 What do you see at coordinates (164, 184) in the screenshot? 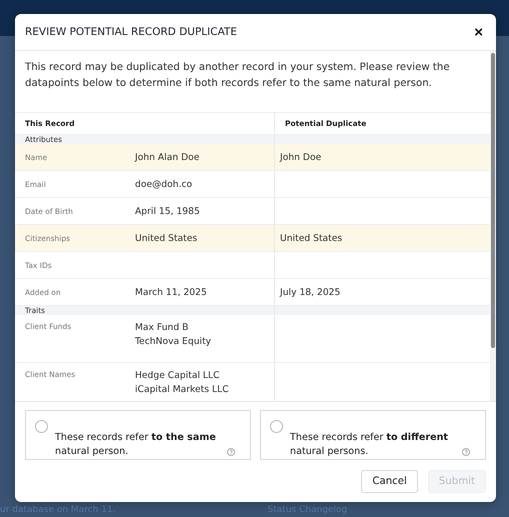
I see `table-cell-text: doe@doh.co` at bounding box center [164, 184].